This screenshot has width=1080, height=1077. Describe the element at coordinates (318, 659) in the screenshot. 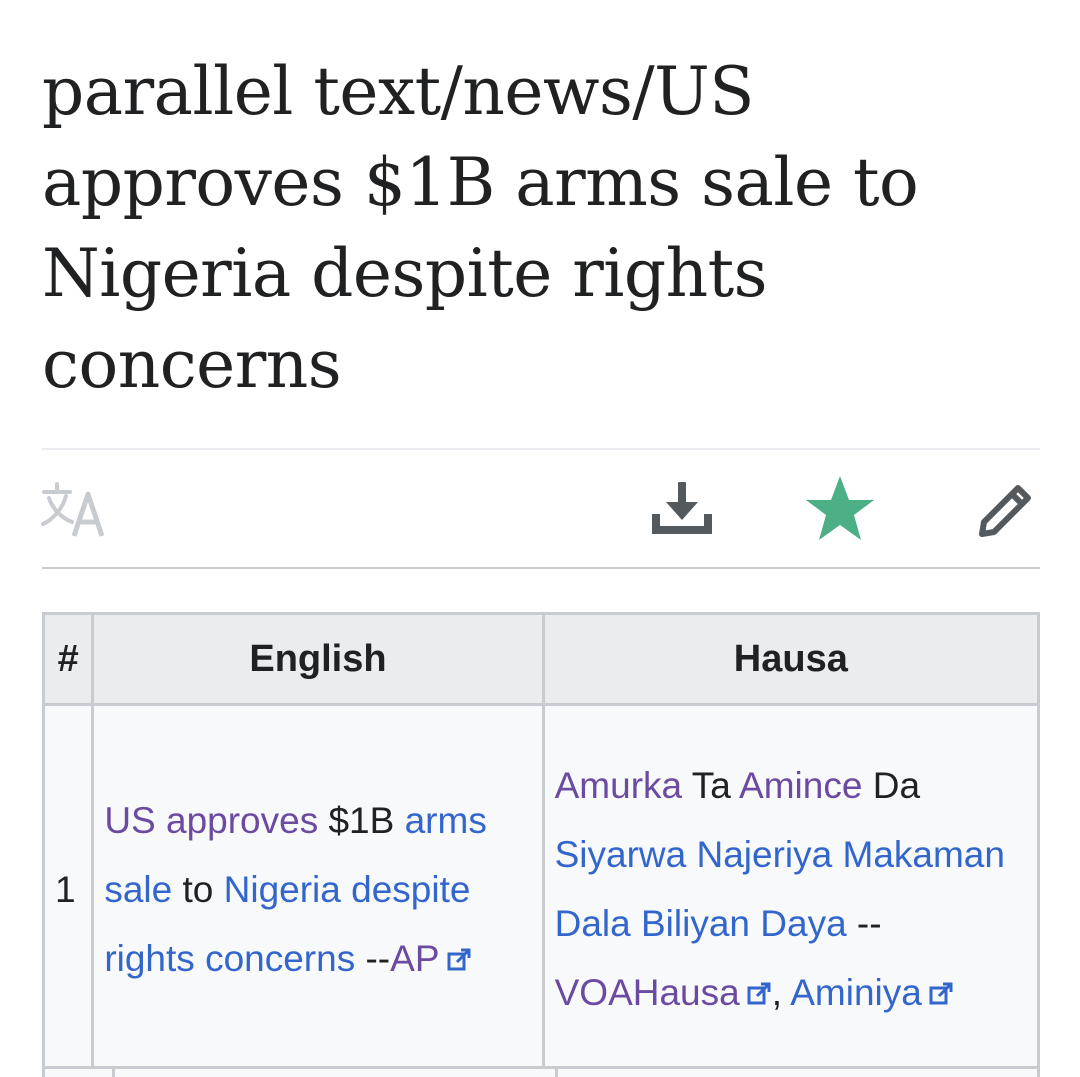

I see `header-english: English` at that location.